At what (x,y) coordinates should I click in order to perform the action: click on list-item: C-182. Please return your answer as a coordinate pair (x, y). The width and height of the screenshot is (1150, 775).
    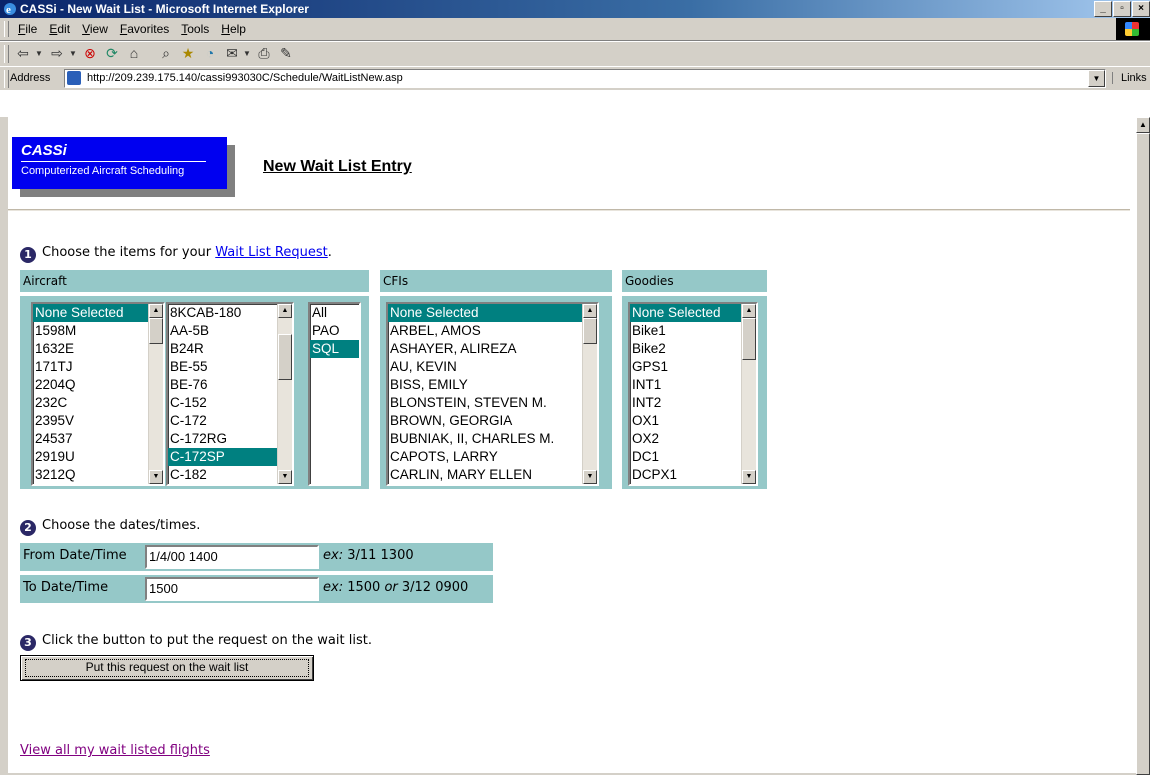
    Looking at the image, I should click on (230, 475).